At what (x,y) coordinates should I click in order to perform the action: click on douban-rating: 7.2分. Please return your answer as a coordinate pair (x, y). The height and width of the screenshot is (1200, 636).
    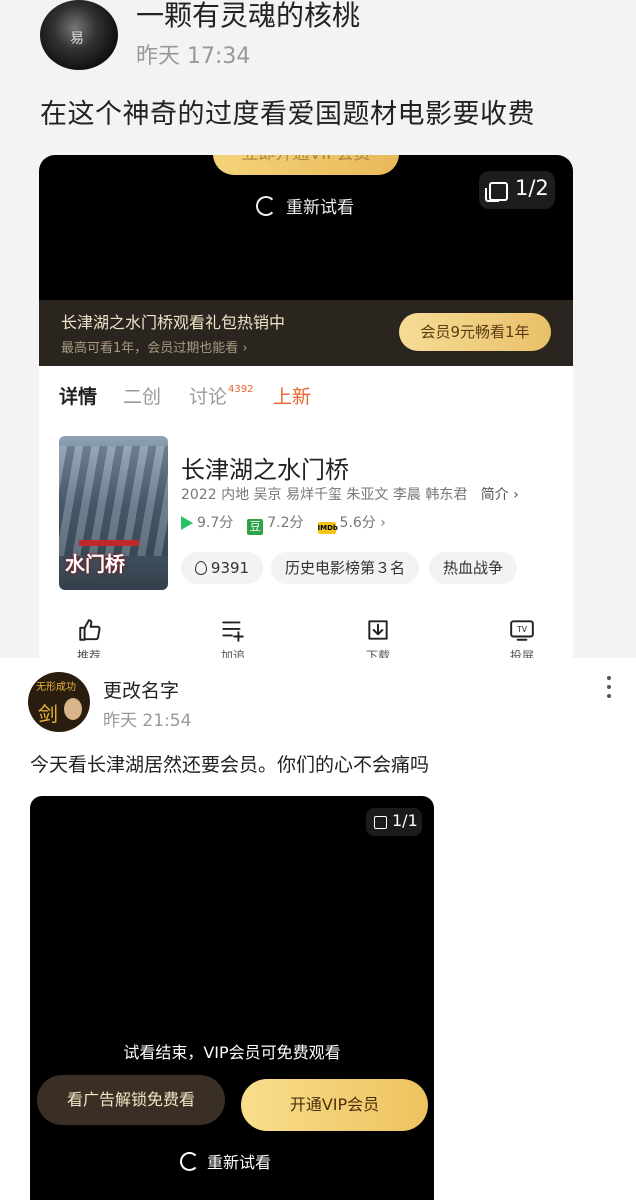
    Looking at the image, I should click on (285, 523).